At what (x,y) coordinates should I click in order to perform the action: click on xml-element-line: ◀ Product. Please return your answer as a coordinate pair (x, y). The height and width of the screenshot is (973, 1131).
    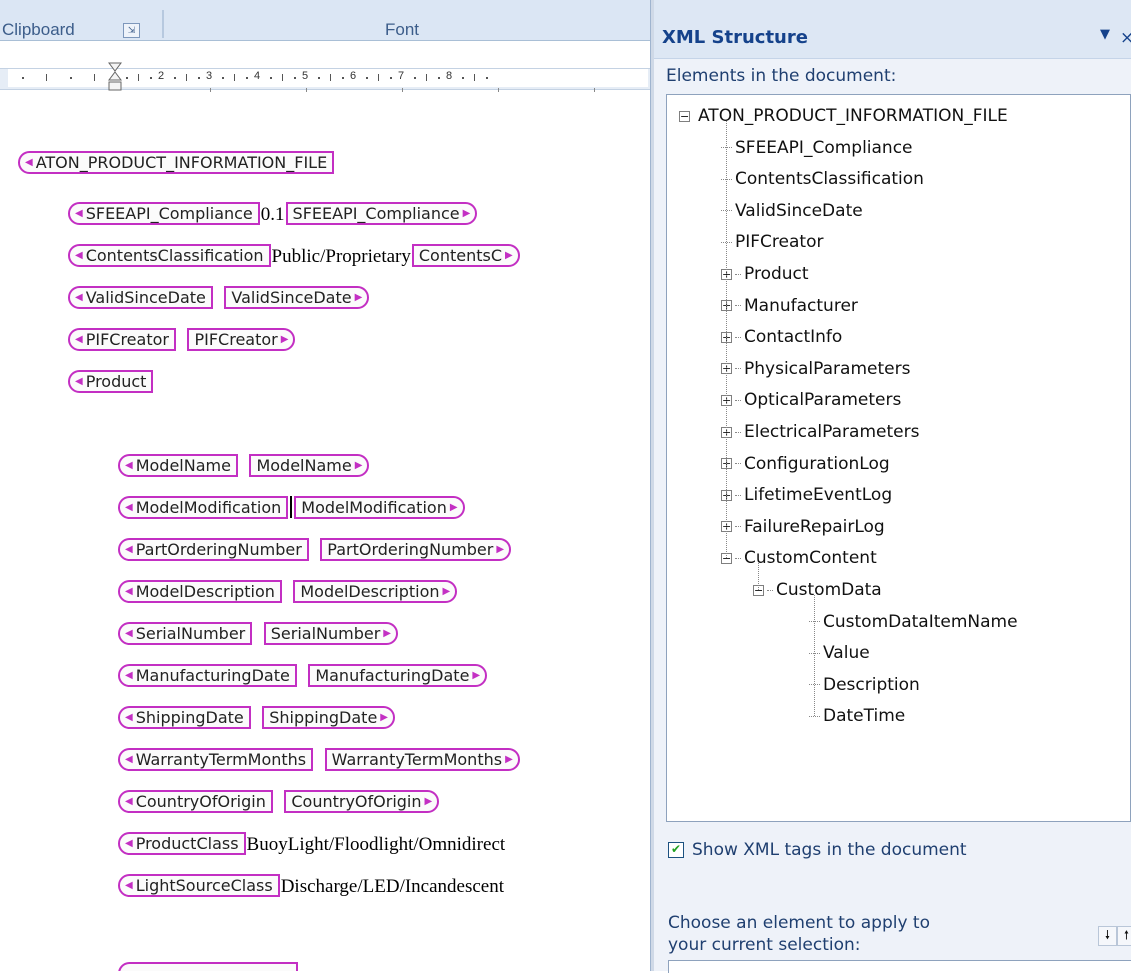
    Looking at the image, I should click on (116, 381).